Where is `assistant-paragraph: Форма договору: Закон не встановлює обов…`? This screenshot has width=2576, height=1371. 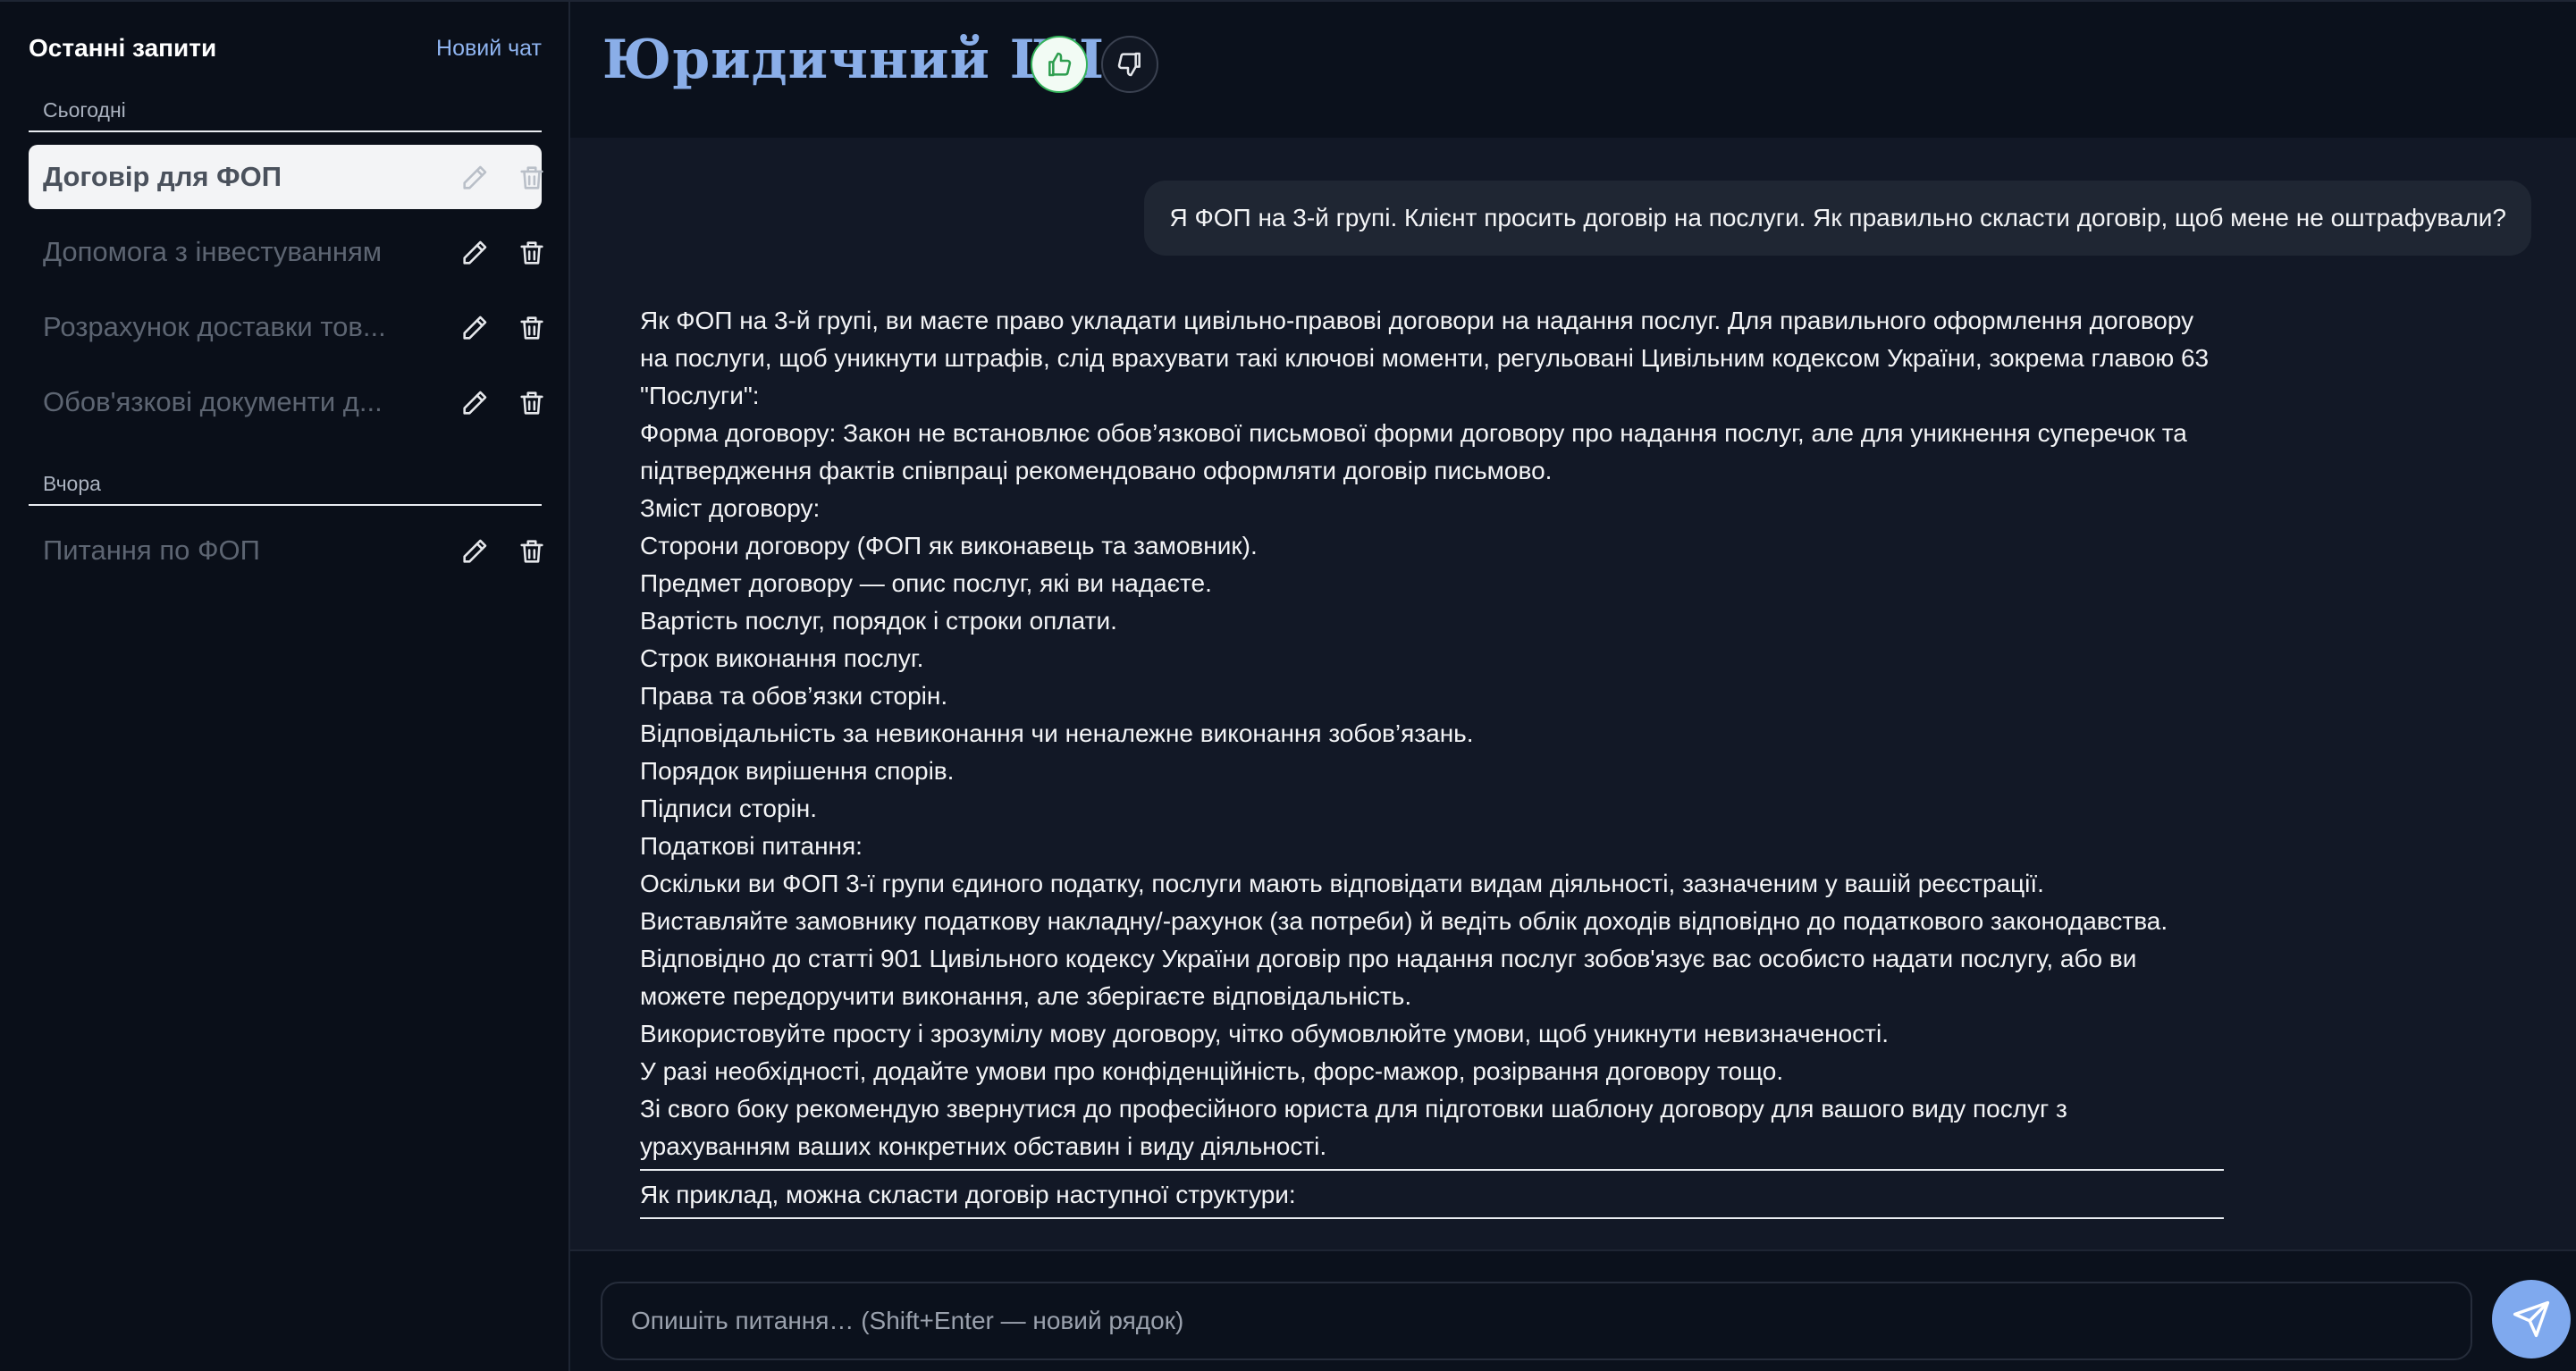
assistant-paragraph: Форма договору: Закон не встановлює обов… is located at coordinates (1414, 451).